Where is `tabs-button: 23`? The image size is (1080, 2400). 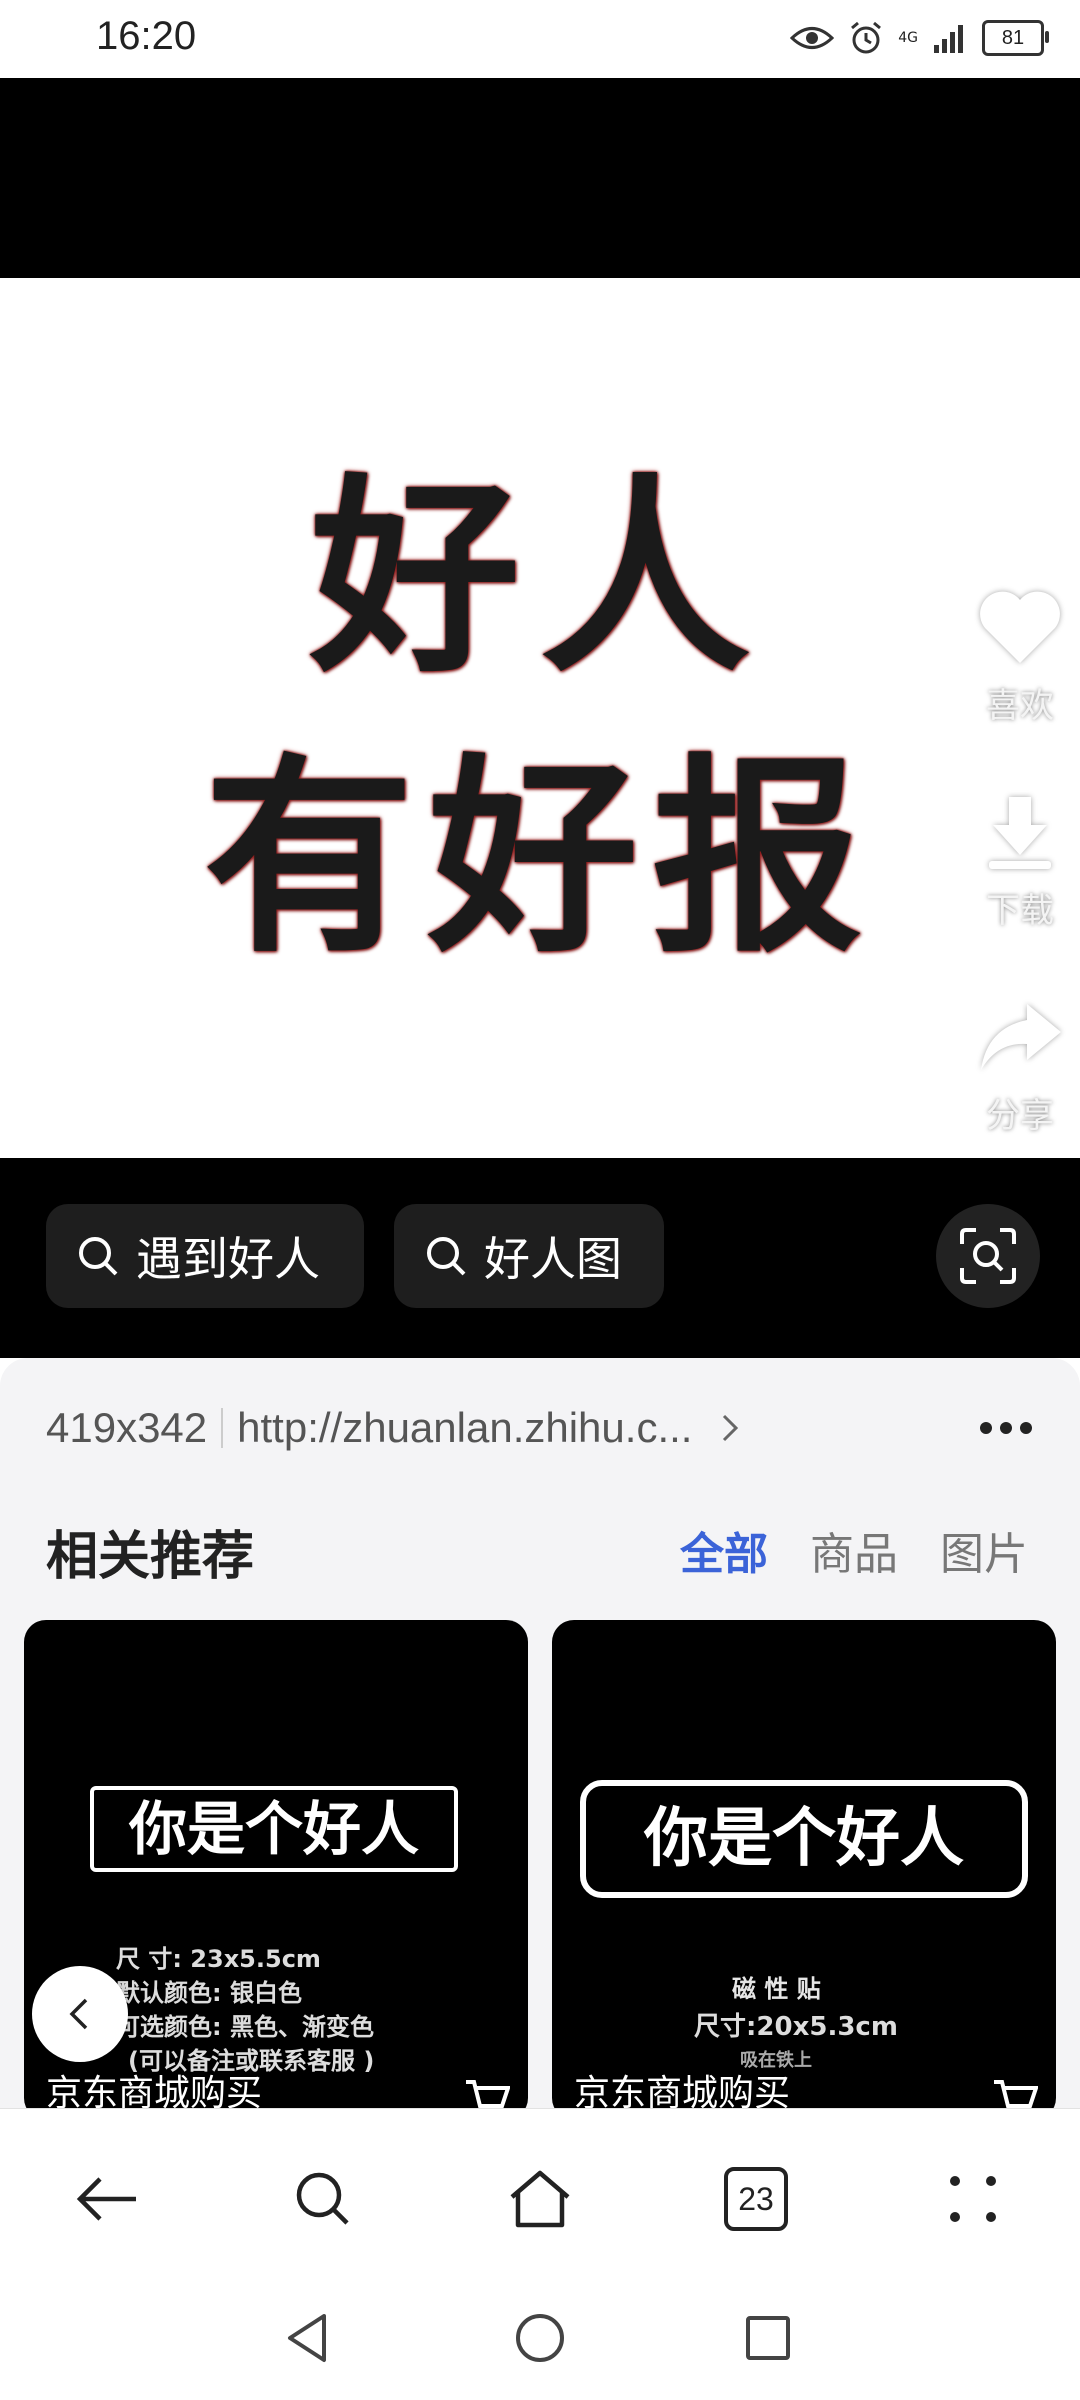 tabs-button: 23 is located at coordinates (756, 2199).